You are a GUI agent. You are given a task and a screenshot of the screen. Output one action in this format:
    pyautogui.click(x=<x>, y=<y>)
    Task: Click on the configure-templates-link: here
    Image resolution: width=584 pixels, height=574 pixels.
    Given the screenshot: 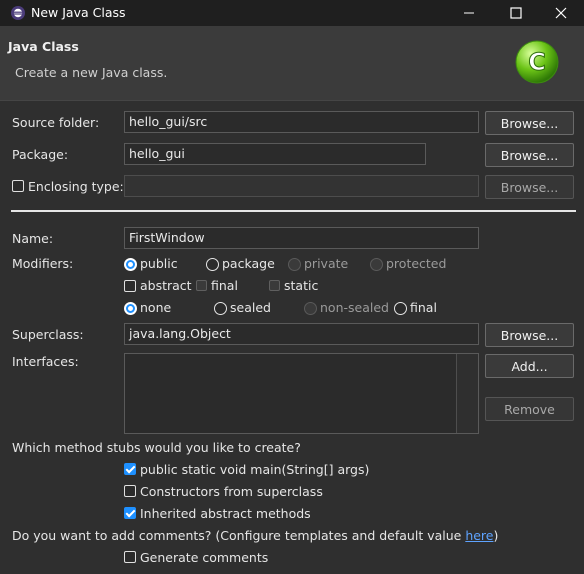 What is the action you would take?
    pyautogui.click(x=479, y=535)
    